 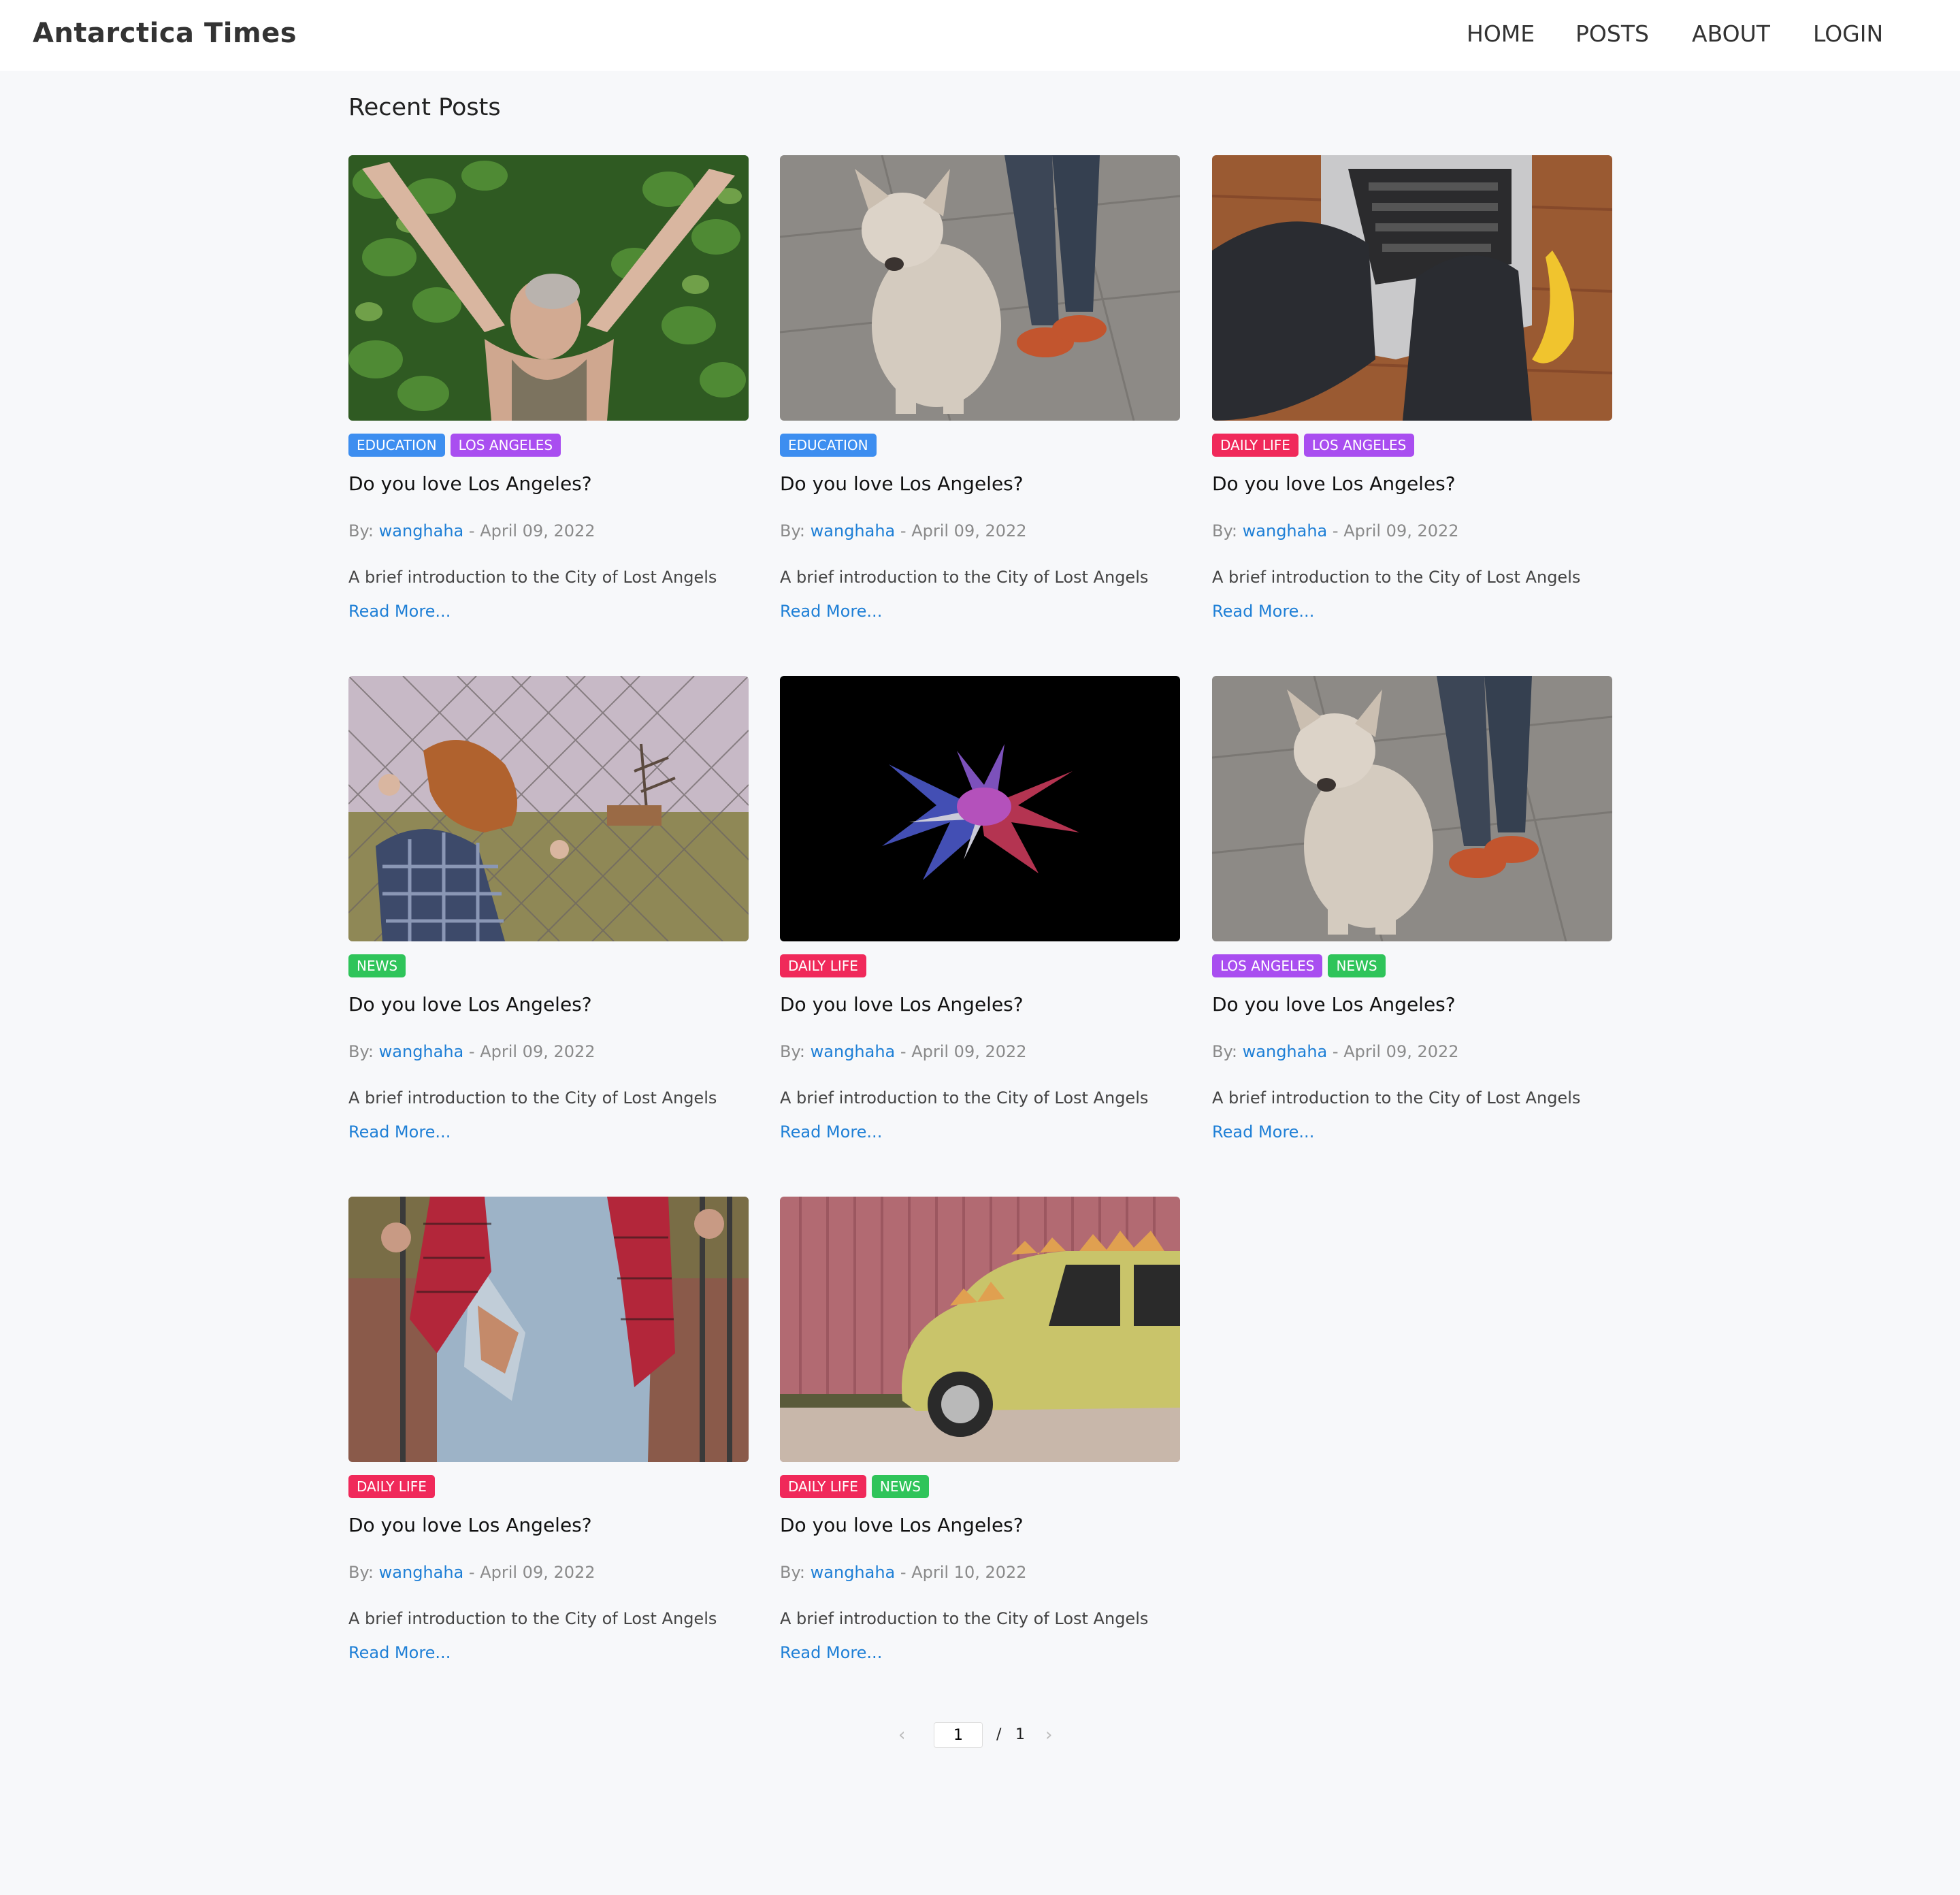 I want to click on nav-about: ABOUT, so click(x=1731, y=33).